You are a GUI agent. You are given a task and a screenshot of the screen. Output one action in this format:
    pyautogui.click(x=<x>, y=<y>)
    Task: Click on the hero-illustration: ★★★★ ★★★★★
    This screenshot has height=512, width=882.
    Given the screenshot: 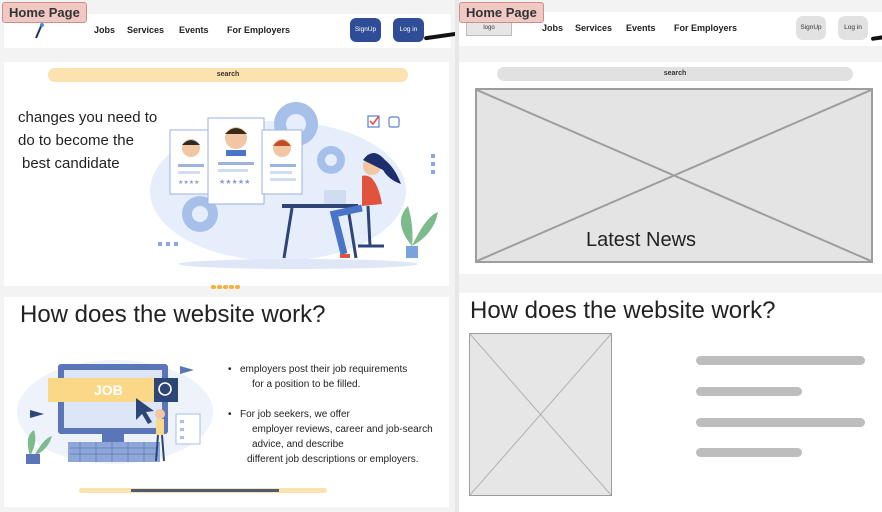 What is the action you would take?
    pyautogui.click(x=294, y=185)
    